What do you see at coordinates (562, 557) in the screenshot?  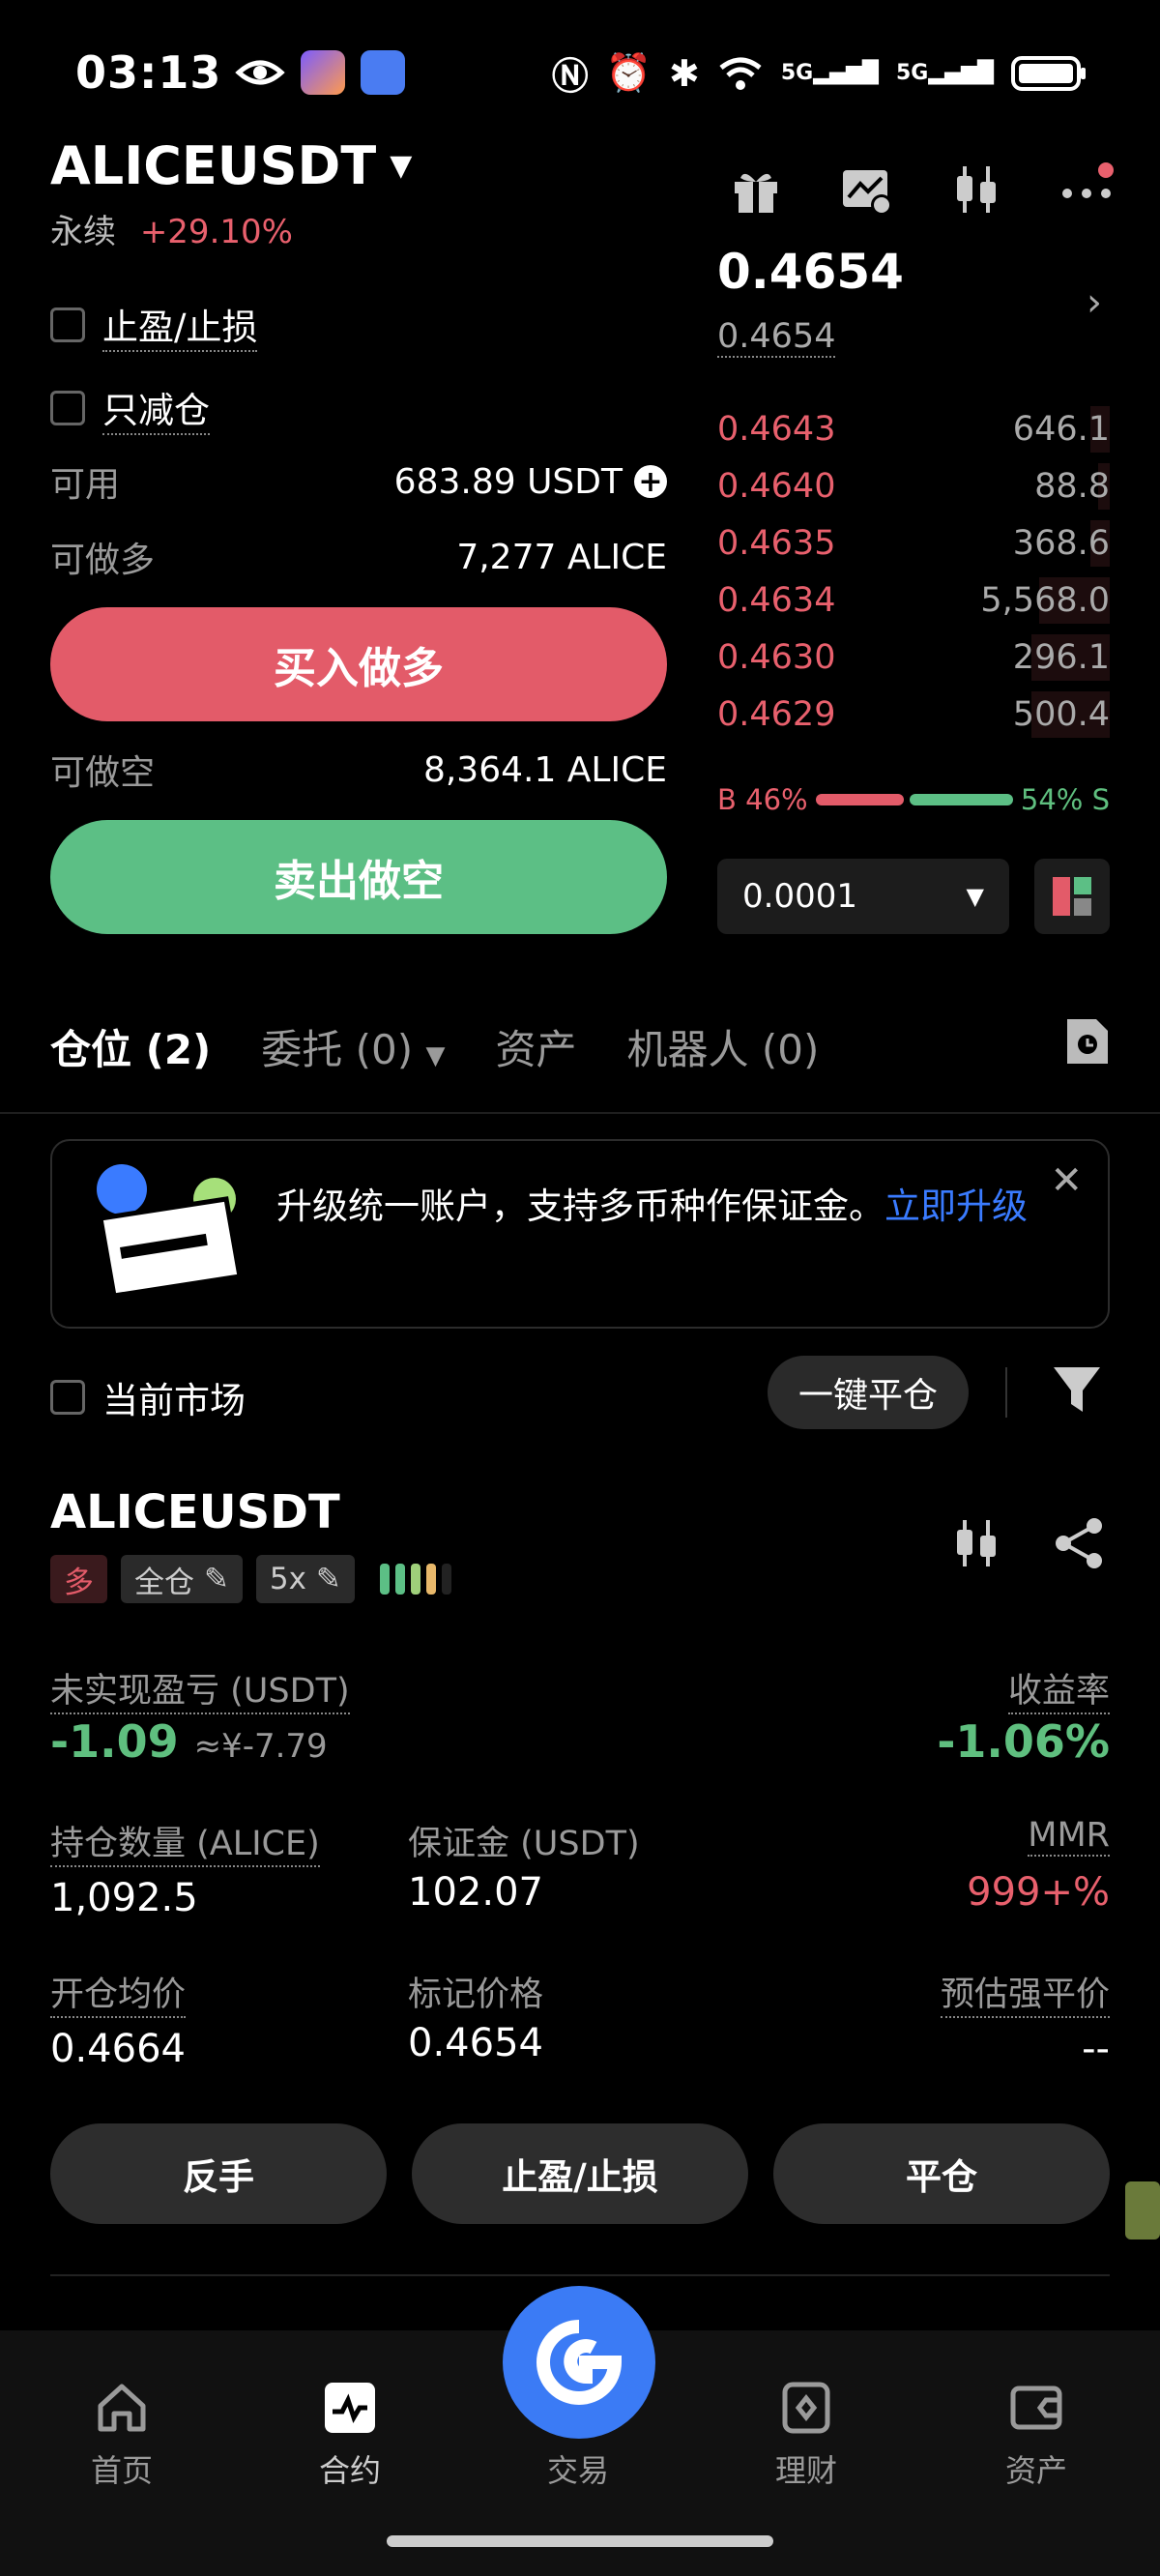 I see `can-long-value: 7,277 ALICE` at bounding box center [562, 557].